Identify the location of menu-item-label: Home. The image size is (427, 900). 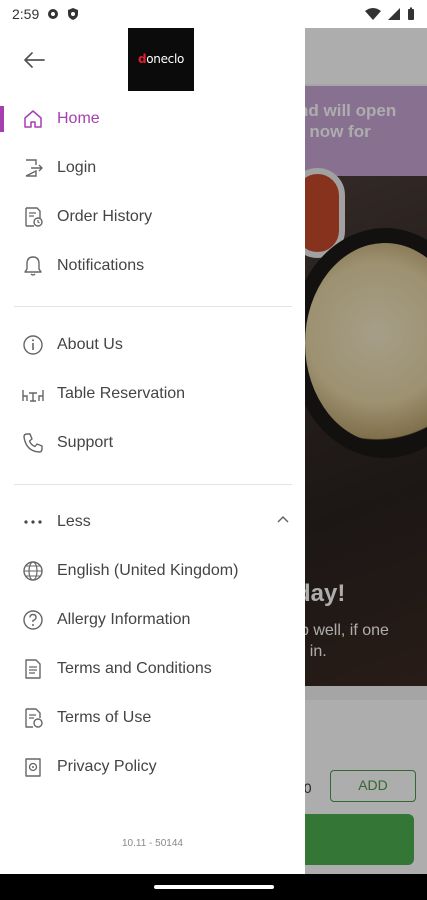
(78, 118).